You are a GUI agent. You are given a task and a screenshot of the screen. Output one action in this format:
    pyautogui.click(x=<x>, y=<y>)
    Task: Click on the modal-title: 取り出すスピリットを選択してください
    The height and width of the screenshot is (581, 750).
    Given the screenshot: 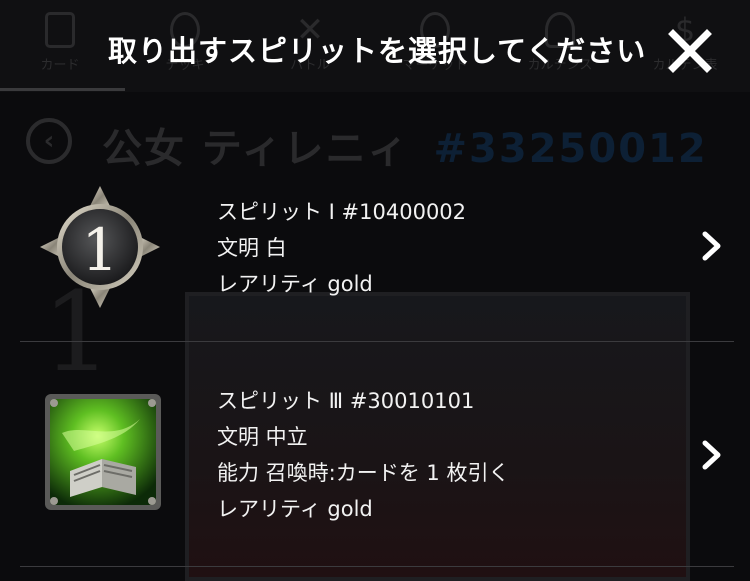 What is the action you would take?
    pyautogui.click(x=377, y=51)
    